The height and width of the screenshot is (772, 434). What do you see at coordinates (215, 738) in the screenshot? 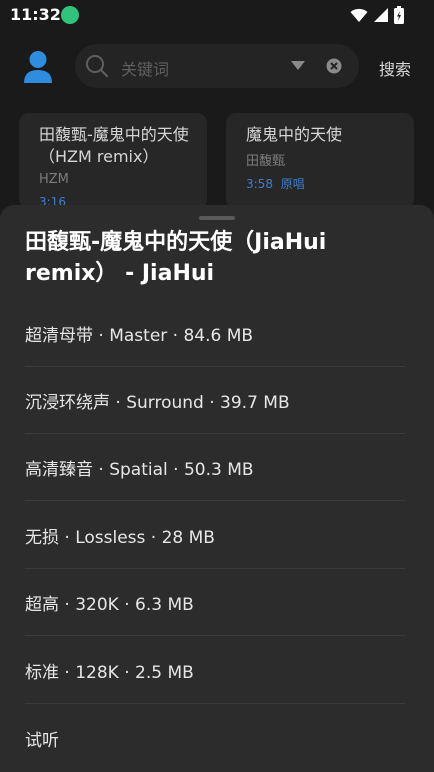
I see `option-preview: 试听` at bounding box center [215, 738].